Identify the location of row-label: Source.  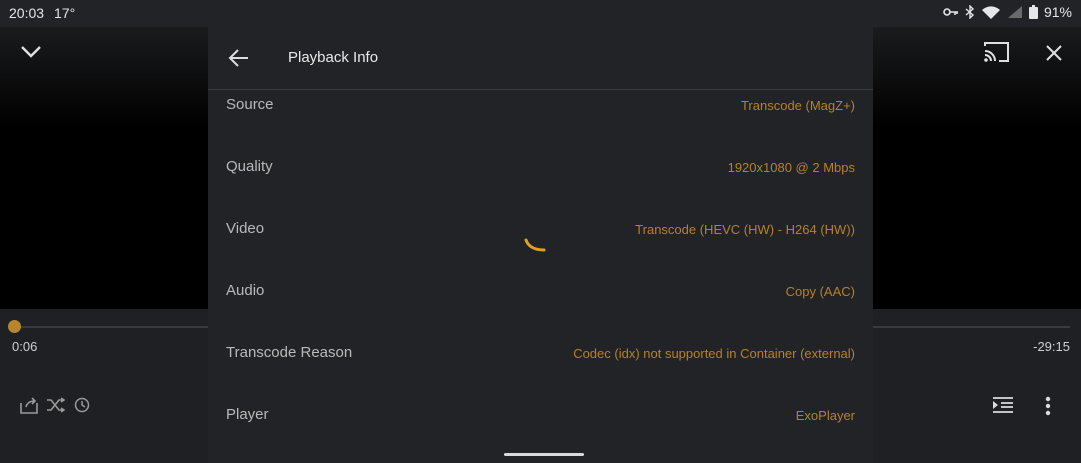
(250, 104).